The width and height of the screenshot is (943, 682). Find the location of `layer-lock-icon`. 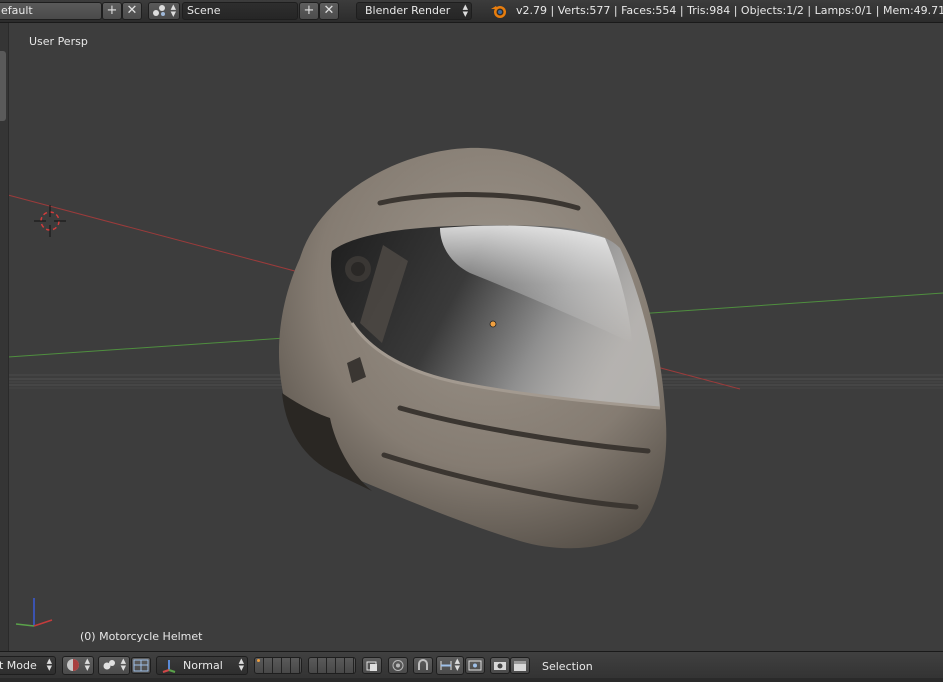

layer-lock-icon is located at coordinates (371, 666).